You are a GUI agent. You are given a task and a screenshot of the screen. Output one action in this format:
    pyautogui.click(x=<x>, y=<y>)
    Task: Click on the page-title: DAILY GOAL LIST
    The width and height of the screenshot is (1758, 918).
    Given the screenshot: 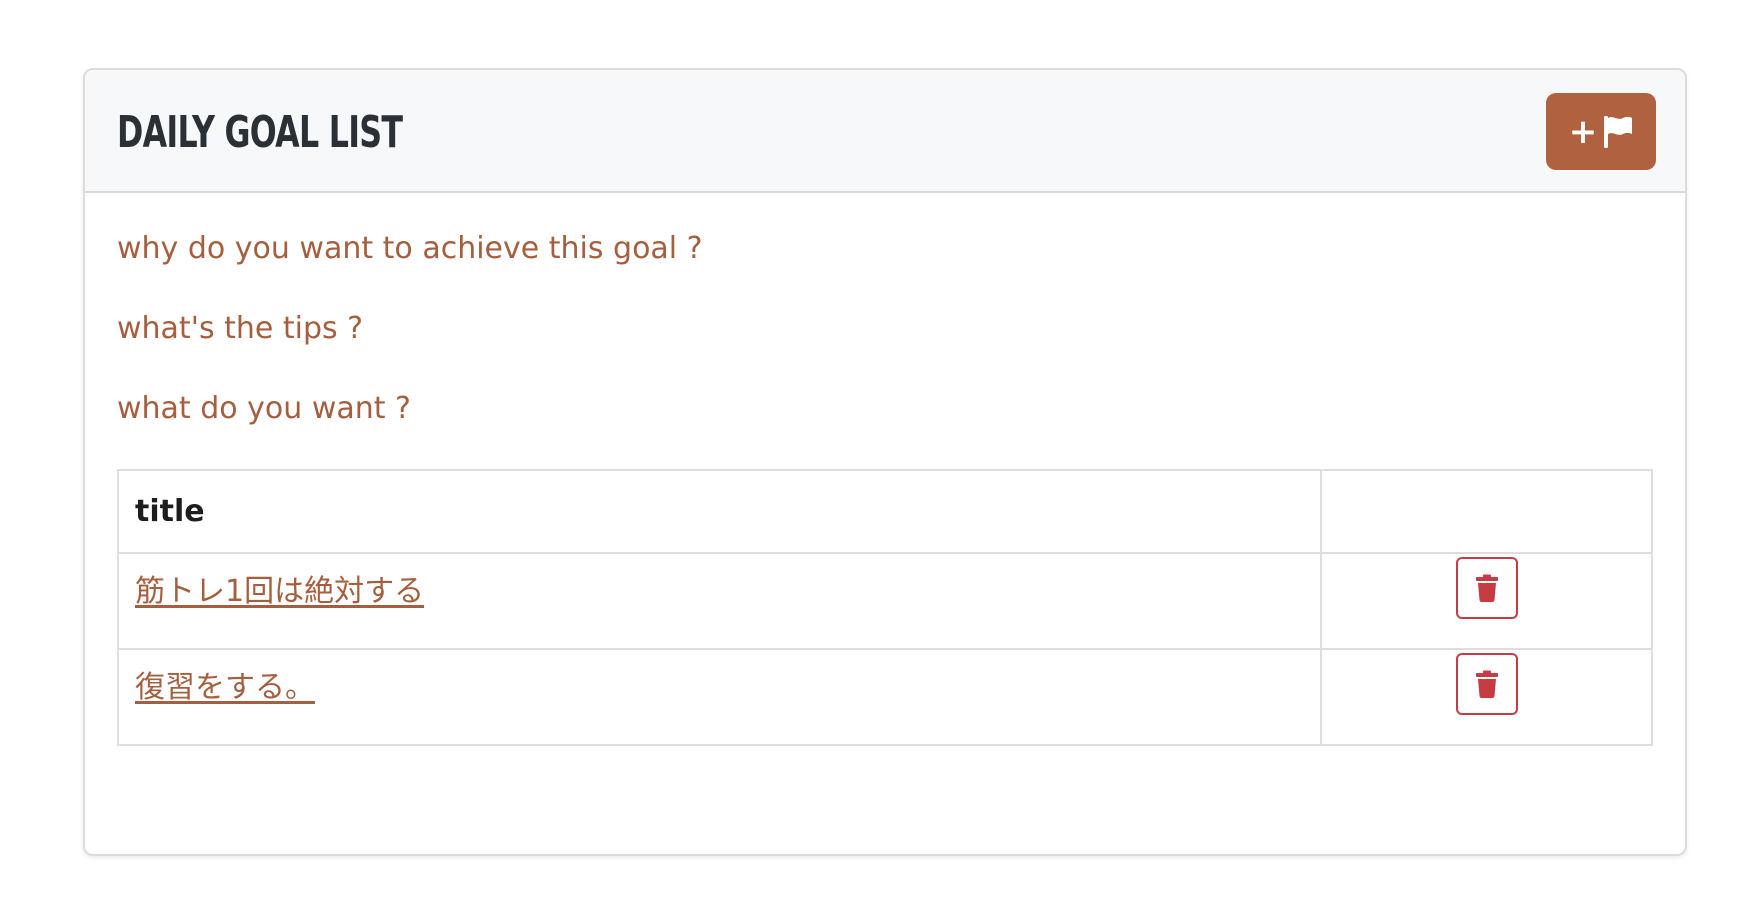 What is the action you would take?
    pyautogui.click(x=260, y=132)
    